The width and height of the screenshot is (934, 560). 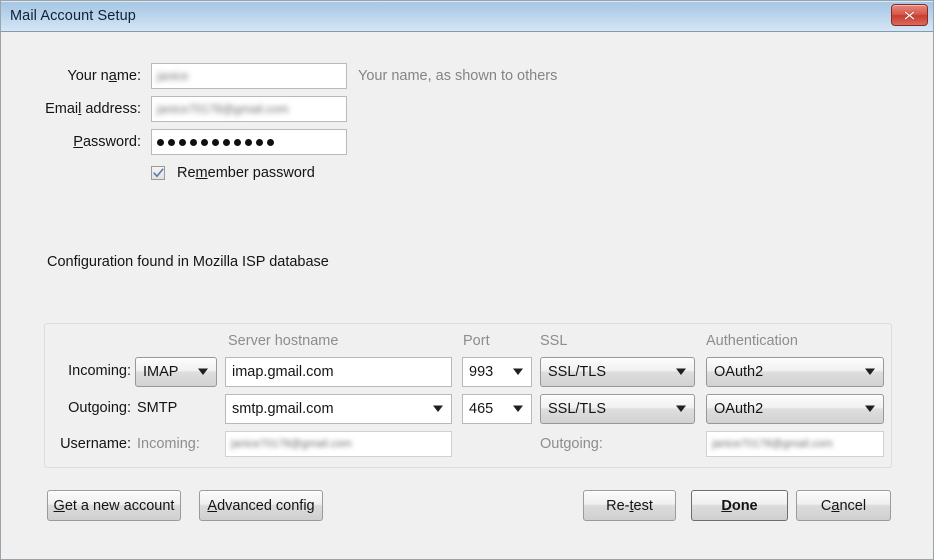 I want to click on incoming-row-label: Incoming:, so click(x=99, y=371).